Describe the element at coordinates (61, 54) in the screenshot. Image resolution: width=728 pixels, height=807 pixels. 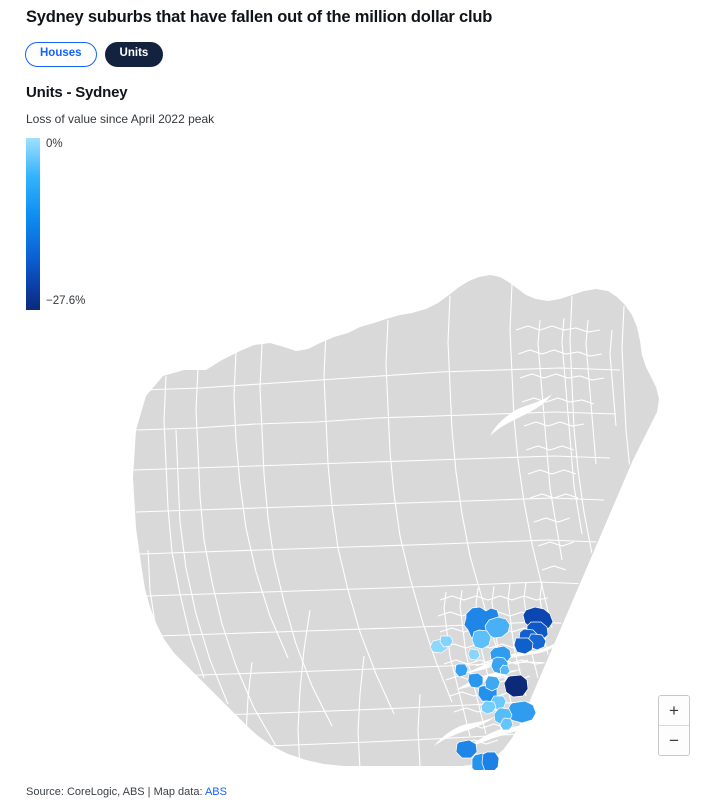
I see `toggle-houses: Houses` at that location.